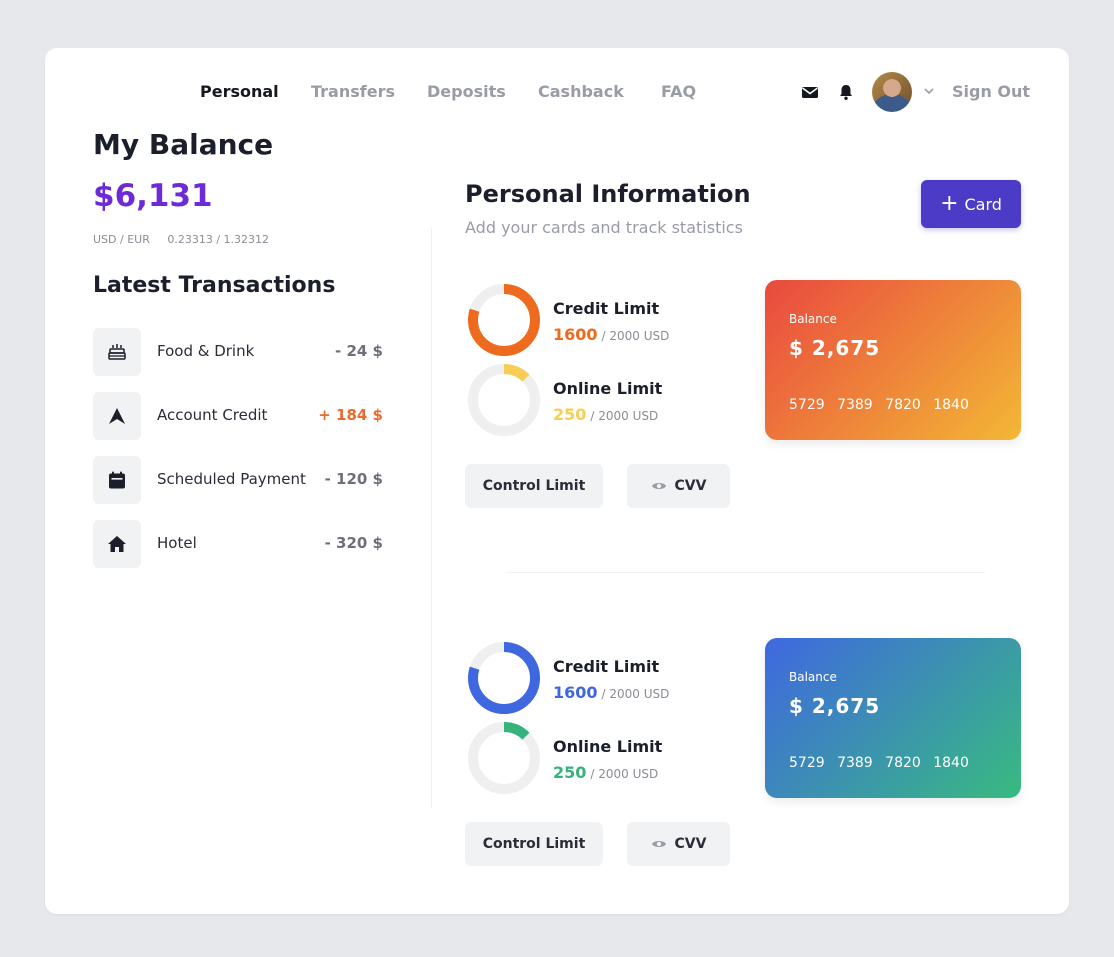  Describe the element at coordinates (183, 144) in the screenshot. I see `balance-title: My Balance` at that location.